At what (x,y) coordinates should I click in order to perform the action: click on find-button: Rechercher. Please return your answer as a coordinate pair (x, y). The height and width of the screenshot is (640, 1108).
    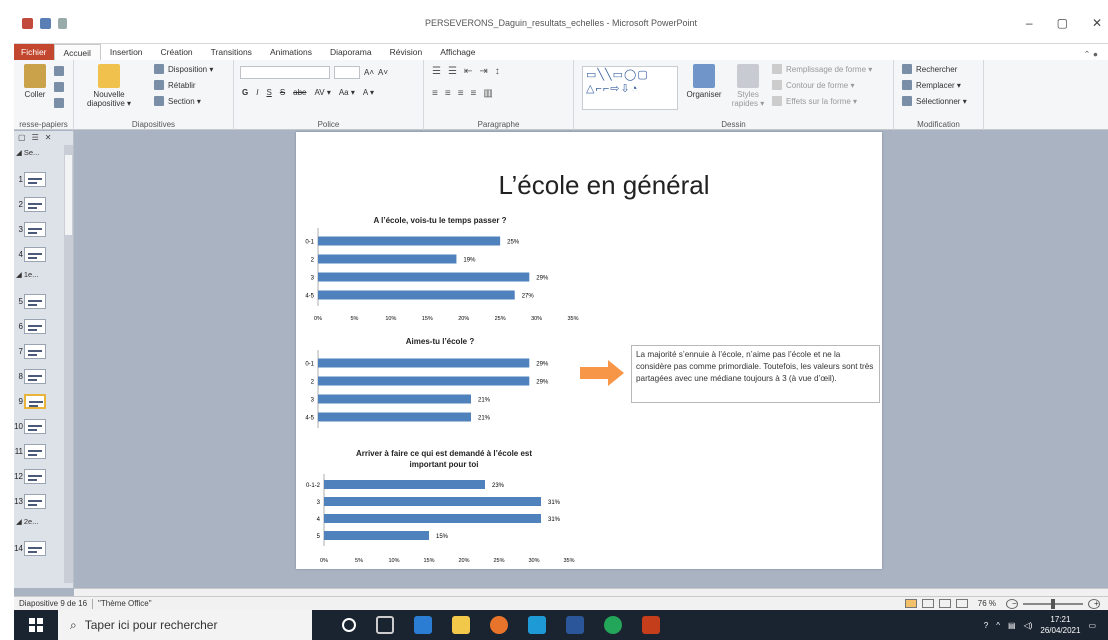
    Looking at the image, I should click on (929, 69).